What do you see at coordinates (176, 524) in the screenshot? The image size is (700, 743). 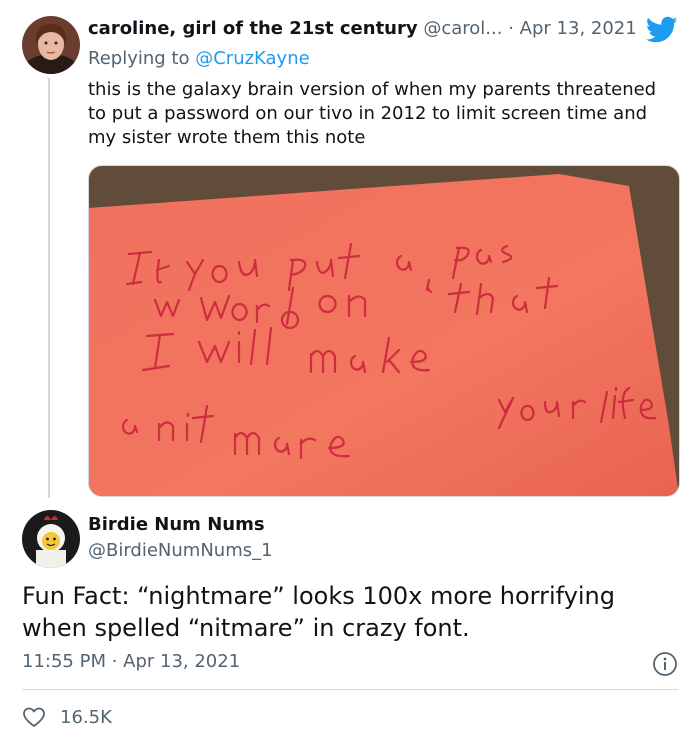 I see `tweet2-display-name: Birdie Num Nums` at bounding box center [176, 524].